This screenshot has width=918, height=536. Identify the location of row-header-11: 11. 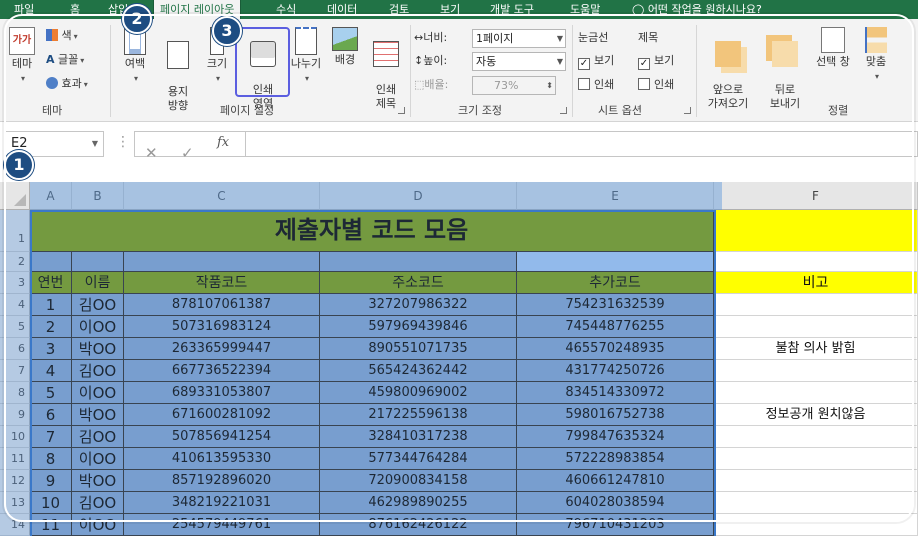
(15, 459).